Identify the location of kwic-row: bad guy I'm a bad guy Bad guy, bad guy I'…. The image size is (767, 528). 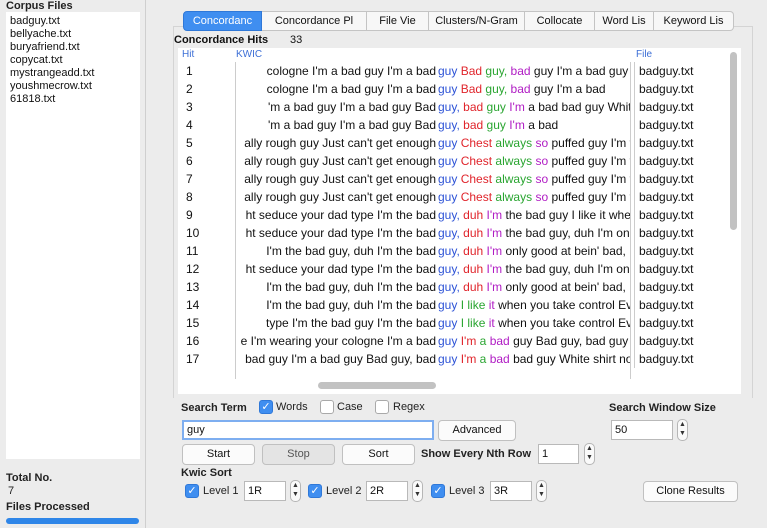
(433, 359).